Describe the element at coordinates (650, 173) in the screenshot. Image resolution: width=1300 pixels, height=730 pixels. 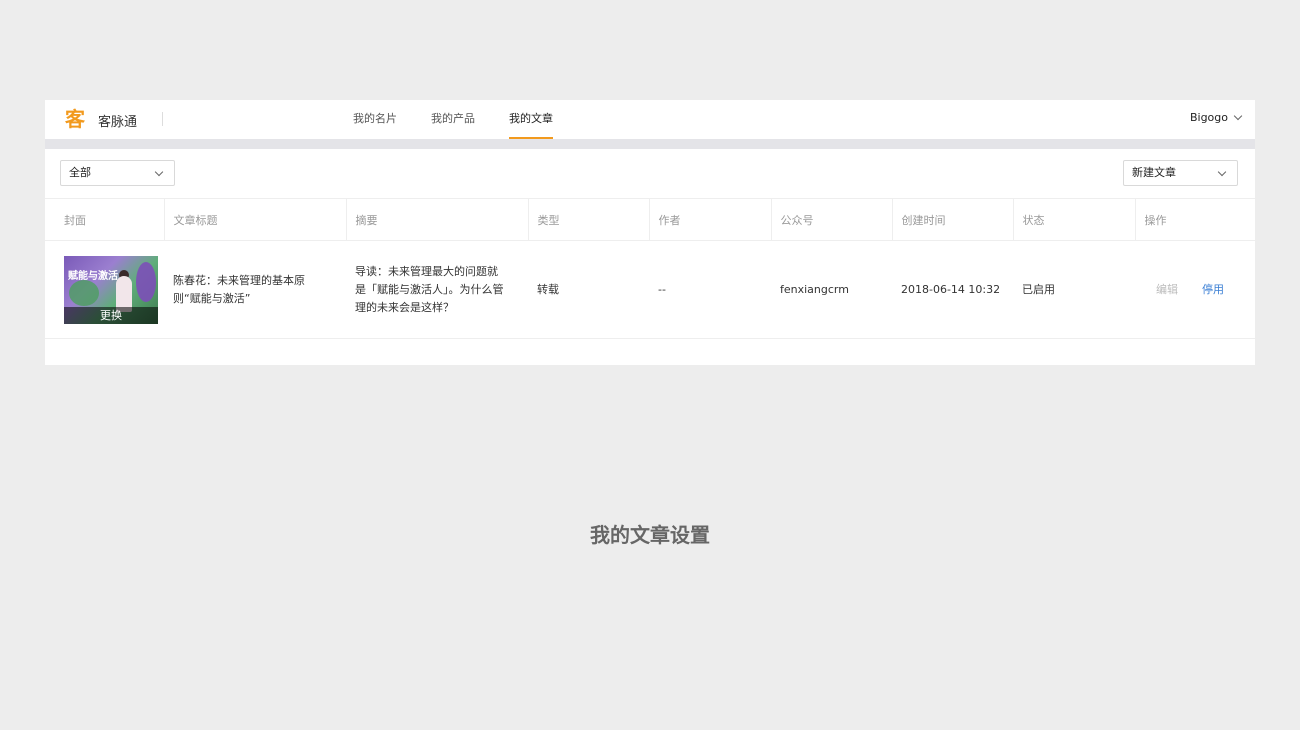
I see `toolbar: 全部 新建文章` at that location.